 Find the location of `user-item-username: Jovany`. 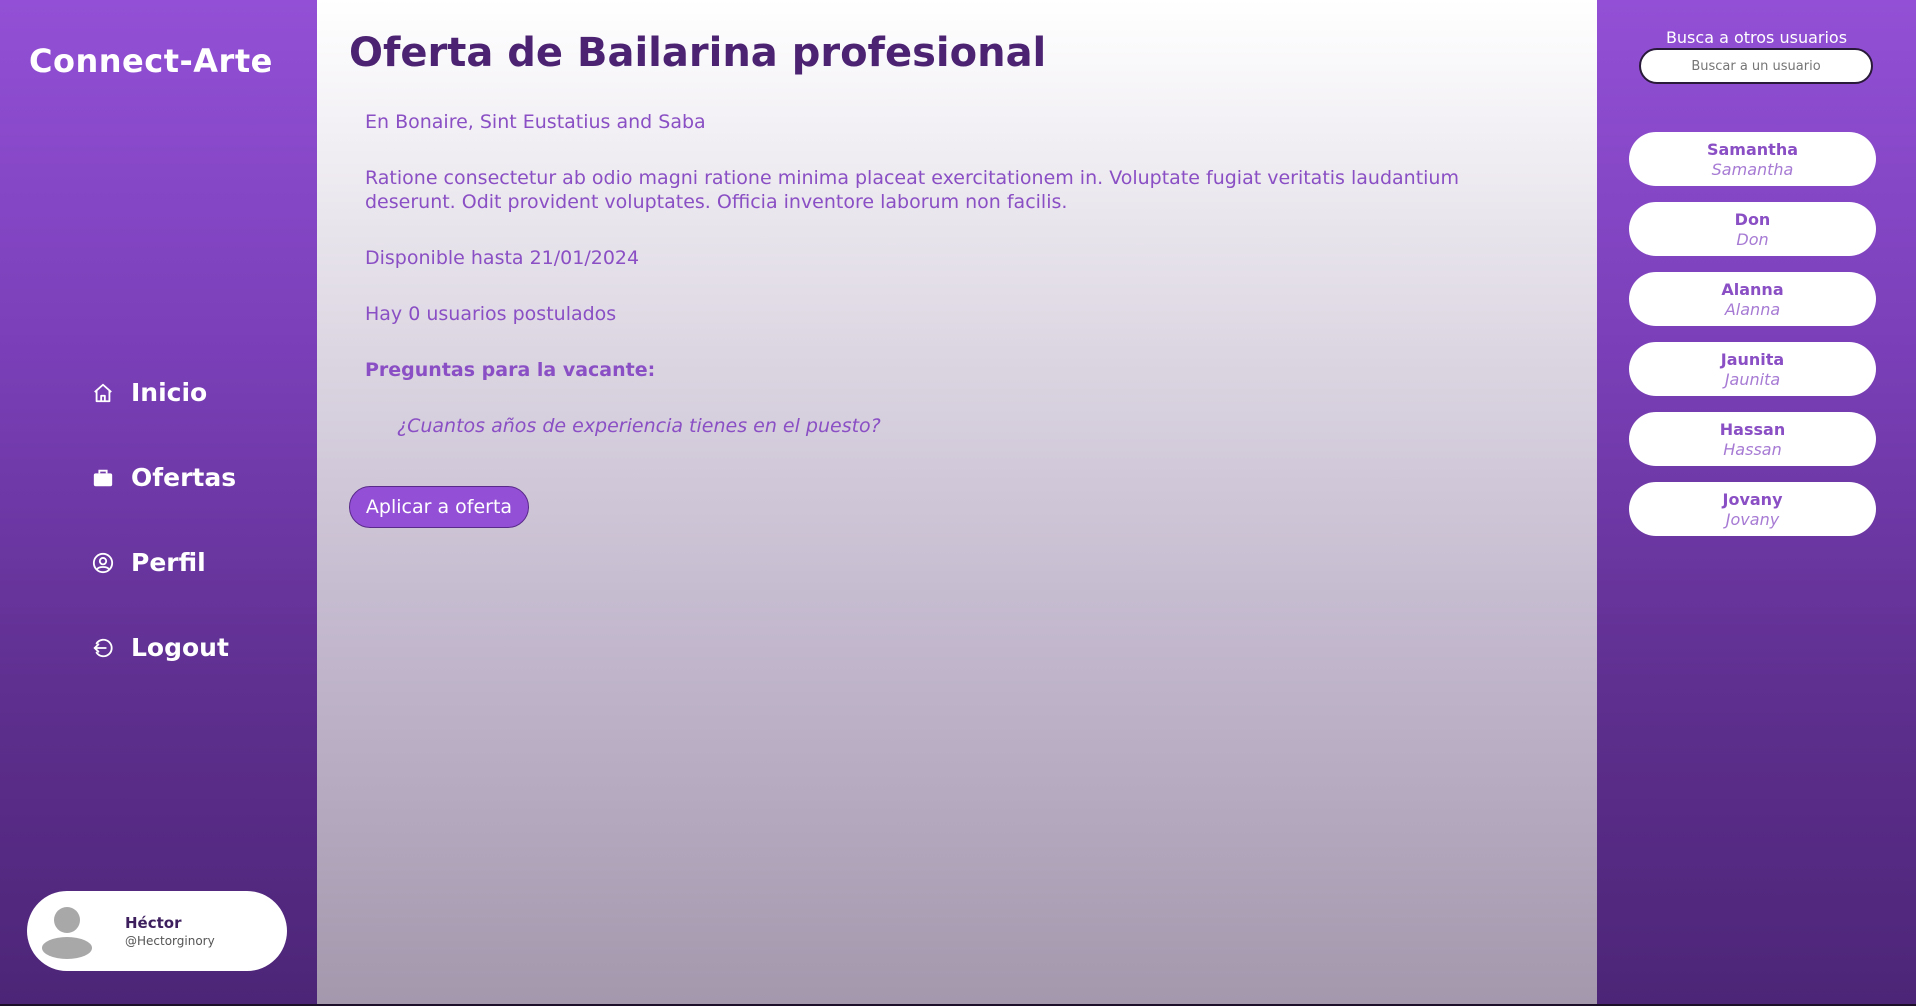

user-item-username: Jovany is located at coordinates (1752, 519).